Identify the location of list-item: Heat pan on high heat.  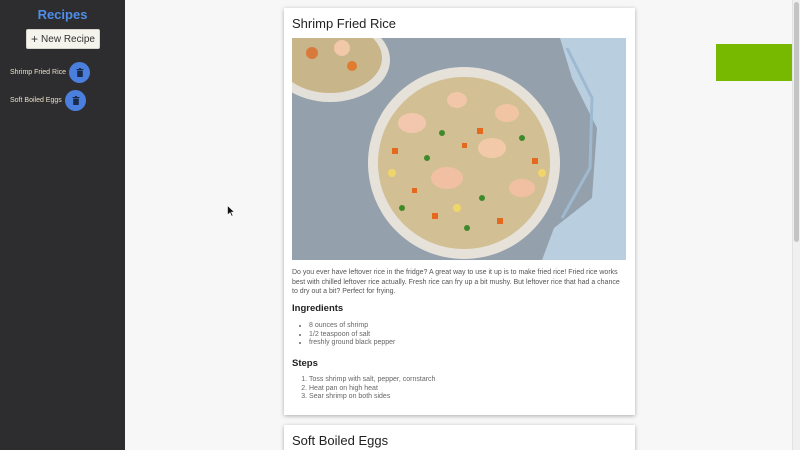
(372, 389).